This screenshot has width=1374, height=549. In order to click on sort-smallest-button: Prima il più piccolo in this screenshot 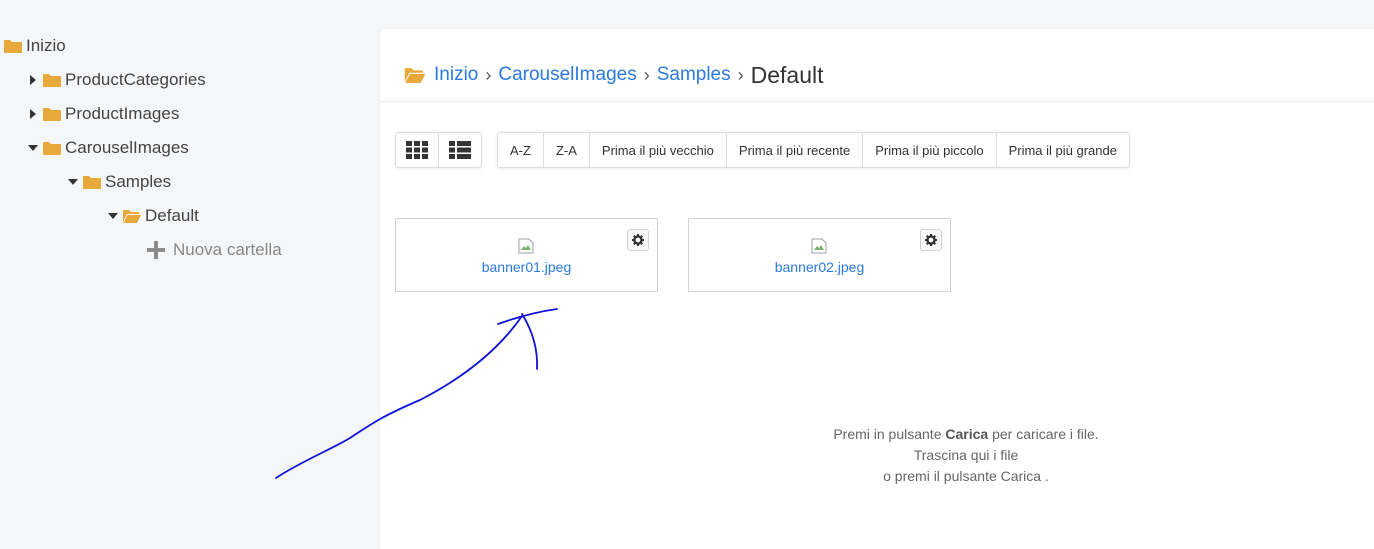, I will do `click(928, 150)`.